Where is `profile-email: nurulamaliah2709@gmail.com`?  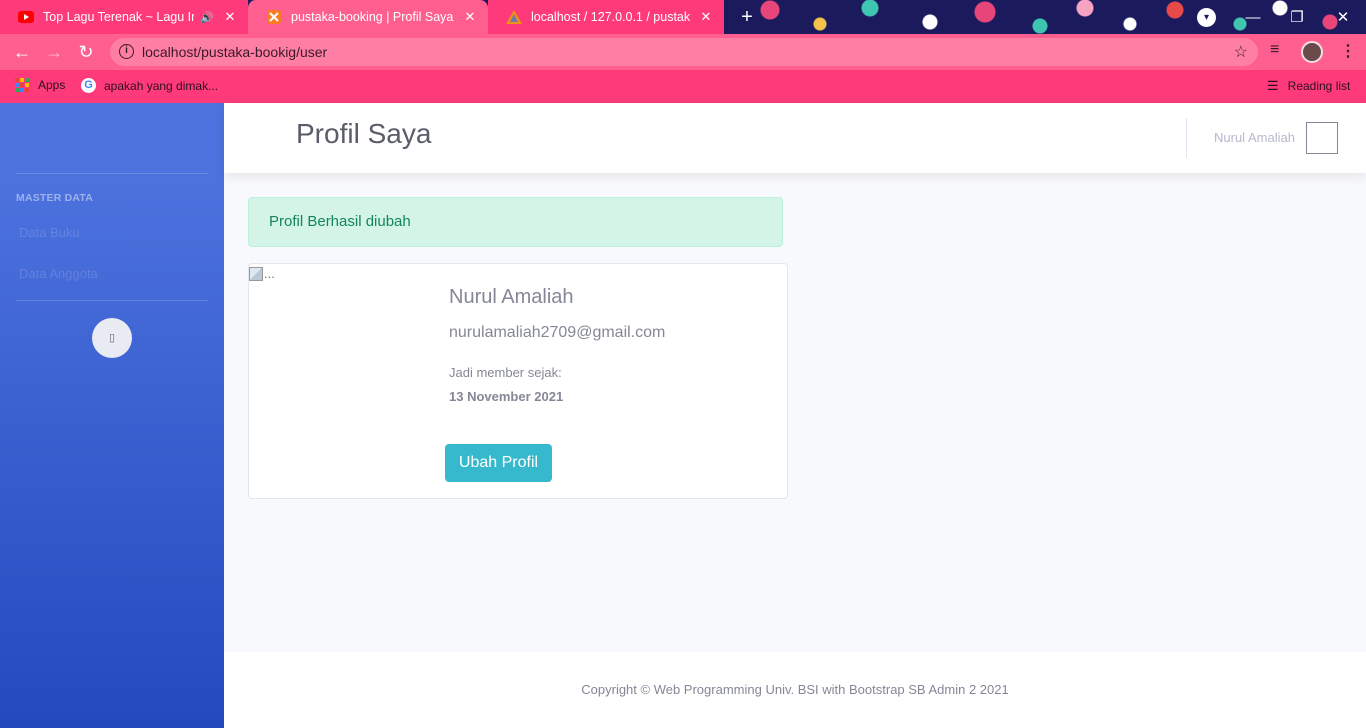 profile-email: nurulamaliah2709@gmail.com is located at coordinates (557, 332).